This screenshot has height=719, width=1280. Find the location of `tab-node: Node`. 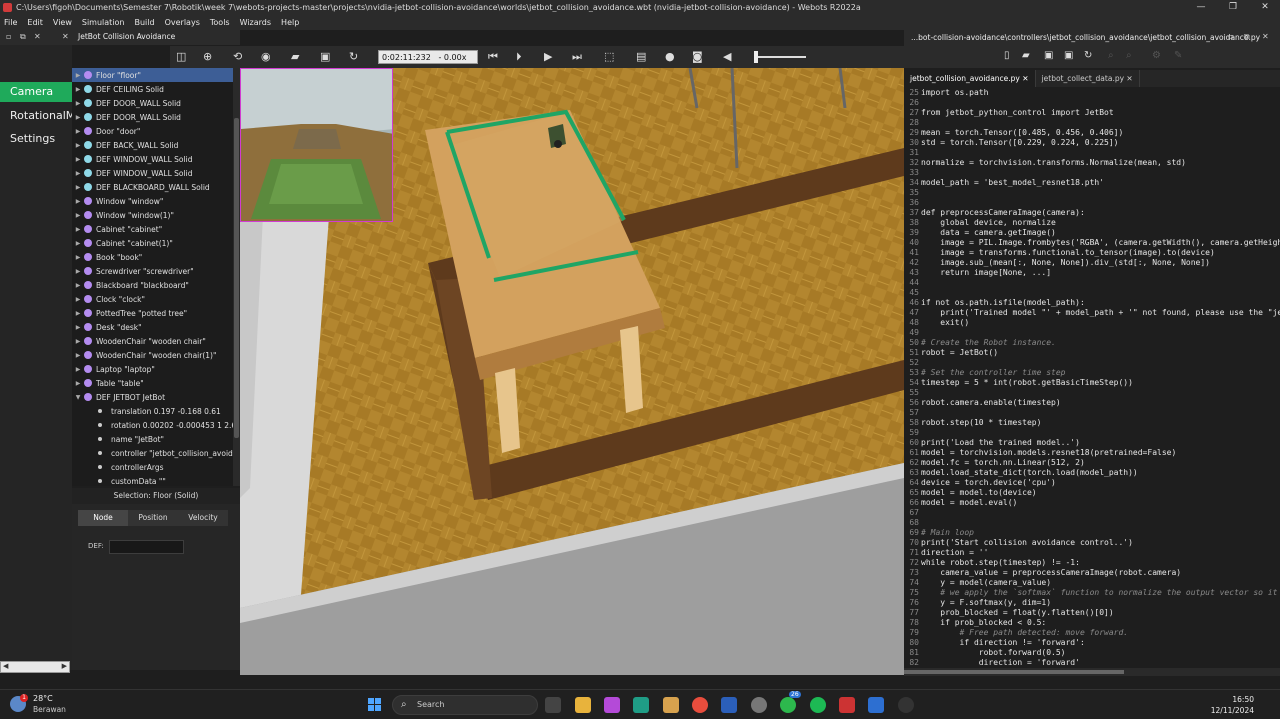

tab-node: Node is located at coordinates (103, 518).